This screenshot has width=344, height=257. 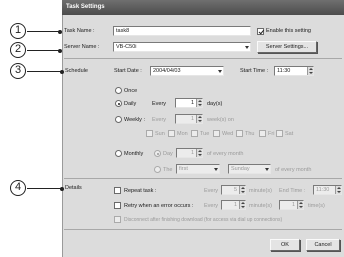 I want to click on weekly-interval-spinner: 1, so click(x=189, y=119).